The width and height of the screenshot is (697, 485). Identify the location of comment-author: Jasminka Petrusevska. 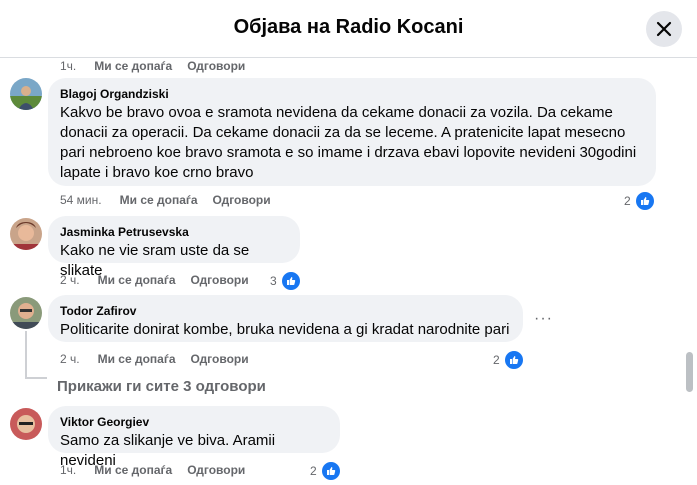
(174, 232).